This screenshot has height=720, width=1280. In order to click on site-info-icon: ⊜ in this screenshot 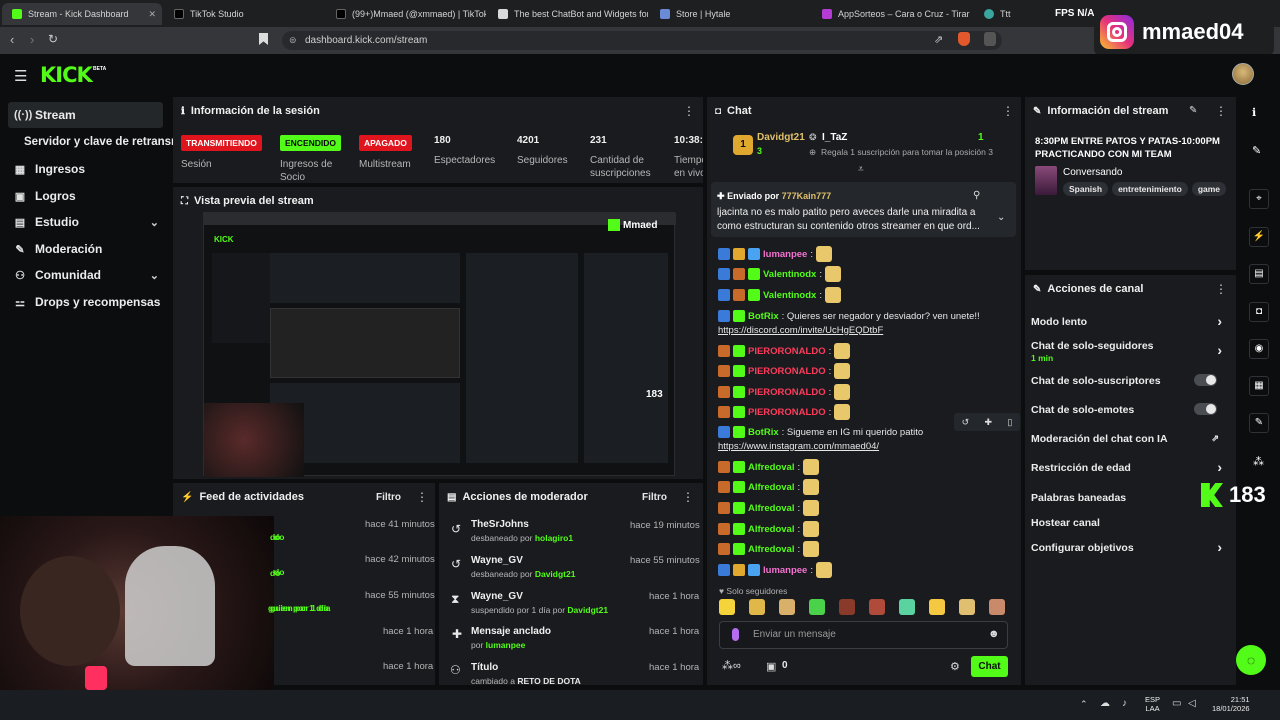, I will do `click(293, 40)`.